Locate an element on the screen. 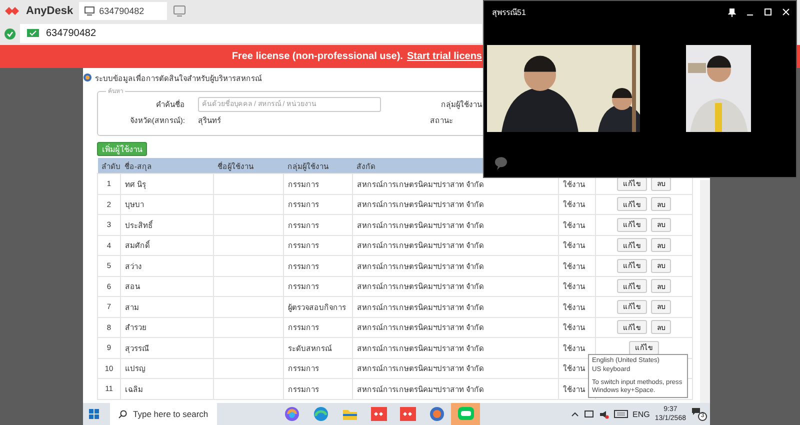 The width and height of the screenshot is (800, 425). session-tab: 634790482 is located at coordinates (123, 11).